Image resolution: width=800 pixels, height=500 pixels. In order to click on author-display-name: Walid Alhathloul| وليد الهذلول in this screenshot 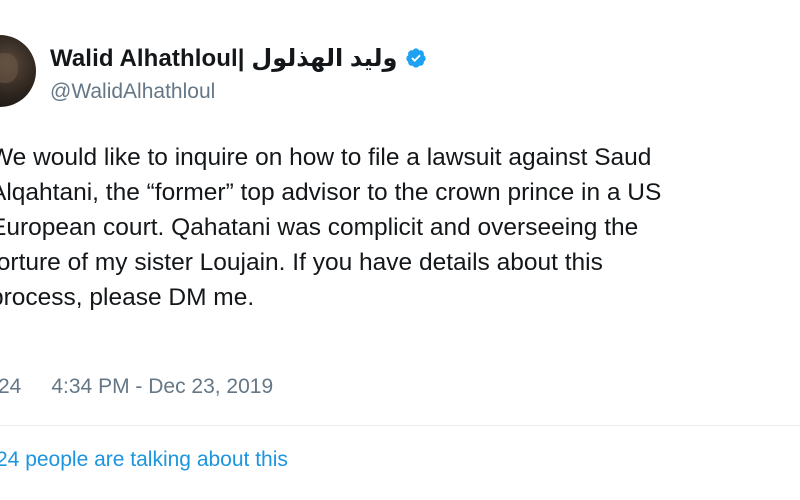, I will do `click(223, 58)`.